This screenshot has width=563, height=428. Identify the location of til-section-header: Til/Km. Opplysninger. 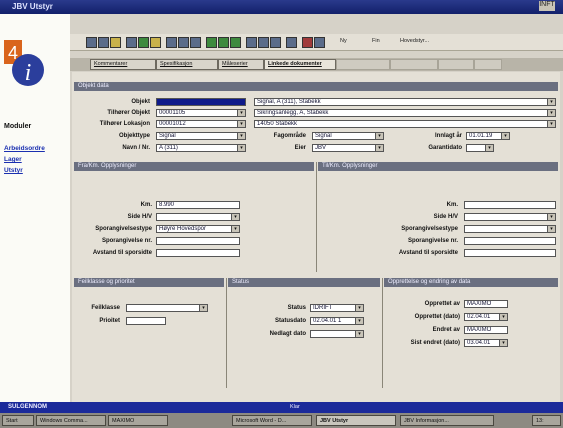
(438, 166).